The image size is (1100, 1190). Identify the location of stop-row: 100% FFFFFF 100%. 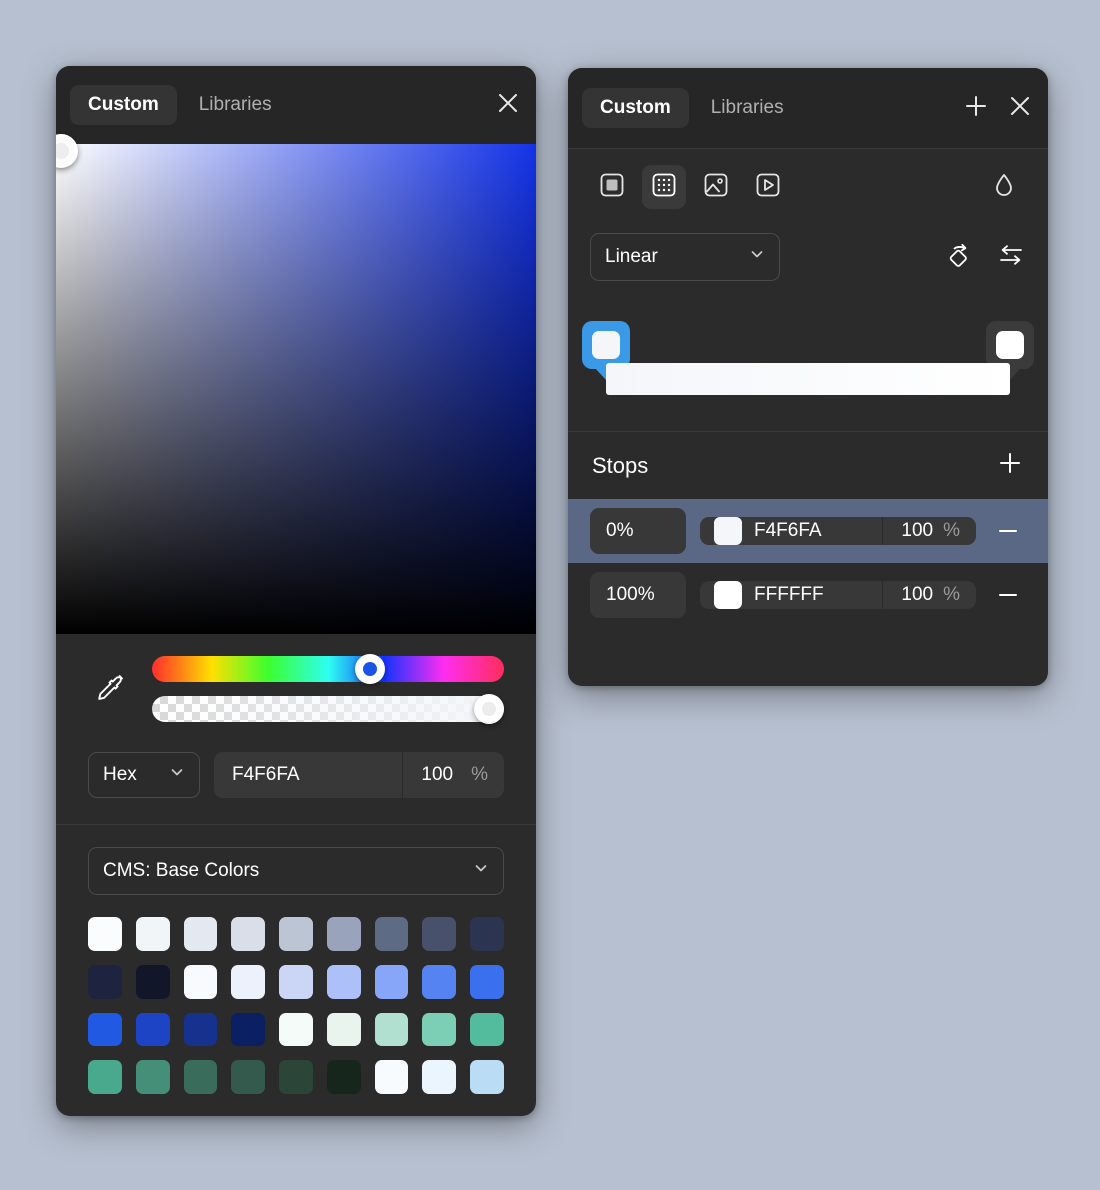
(808, 595).